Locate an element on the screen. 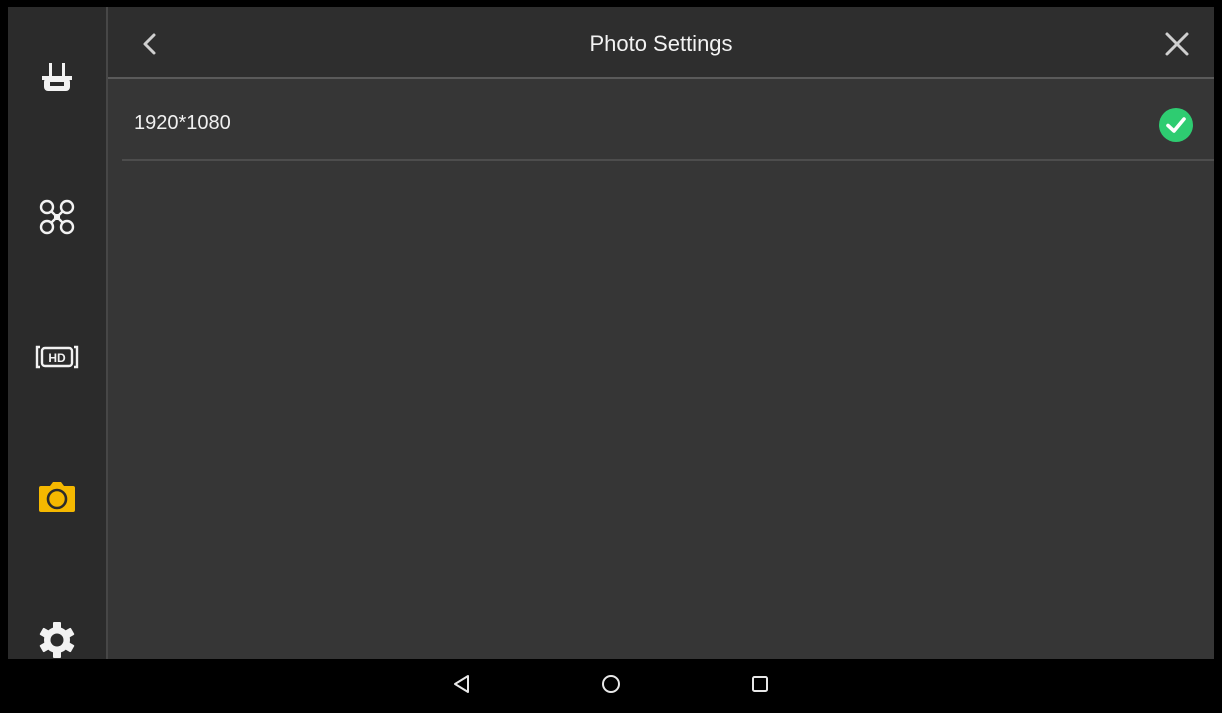 Image resolution: width=1222 pixels, height=713 pixels. system-home-button is located at coordinates (611, 686).